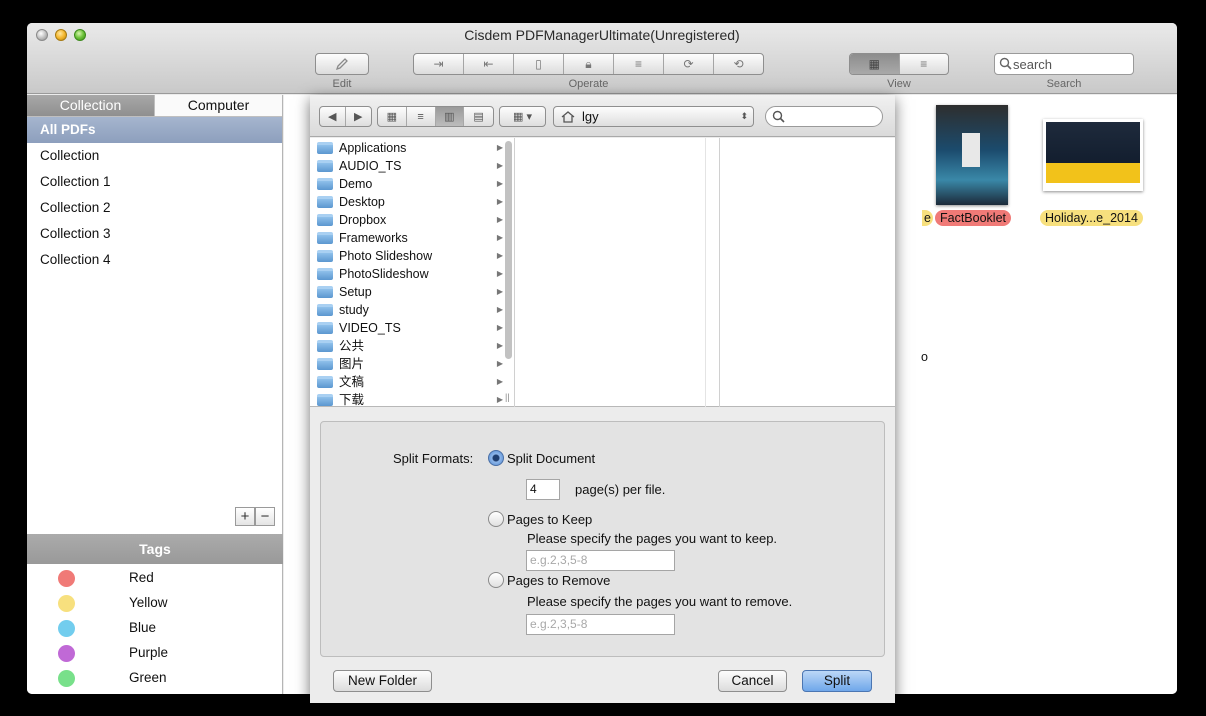 Image resolution: width=1206 pixels, height=716 pixels. I want to click on sidebar-item-collection-4: Collection 4, so click(154, 260).